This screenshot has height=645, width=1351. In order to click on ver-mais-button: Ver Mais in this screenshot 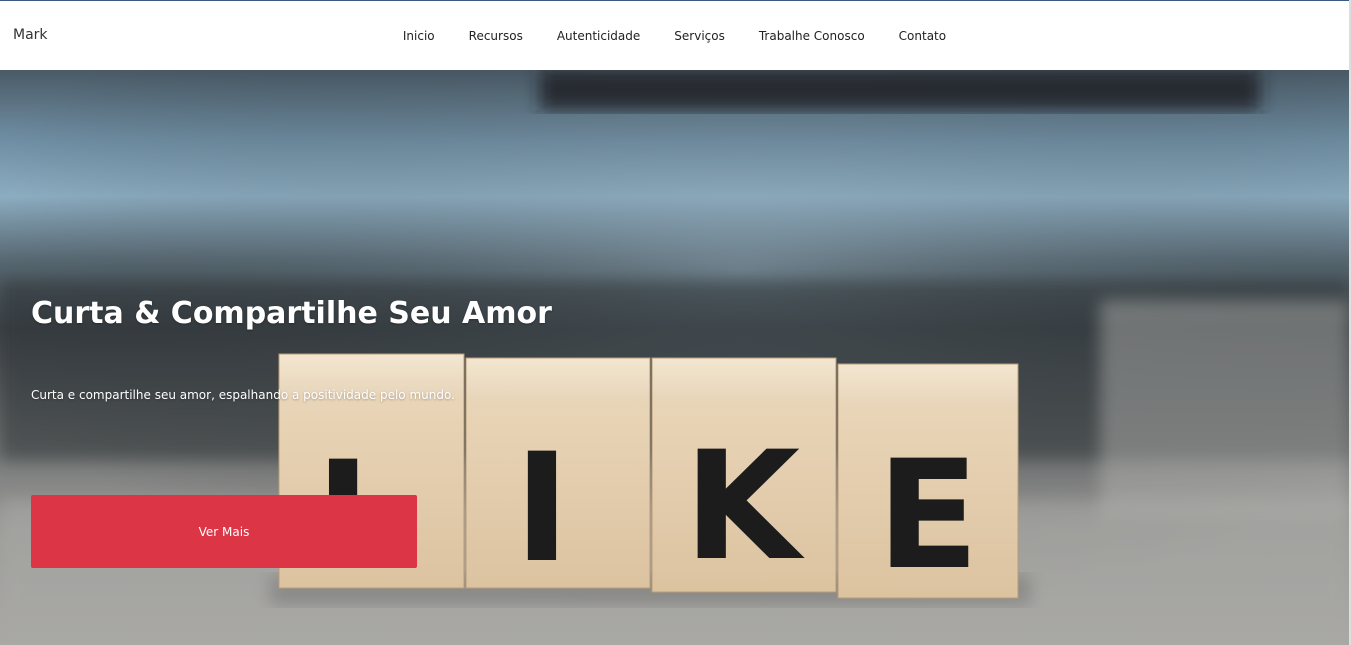, I will do `click(224, 531)`.